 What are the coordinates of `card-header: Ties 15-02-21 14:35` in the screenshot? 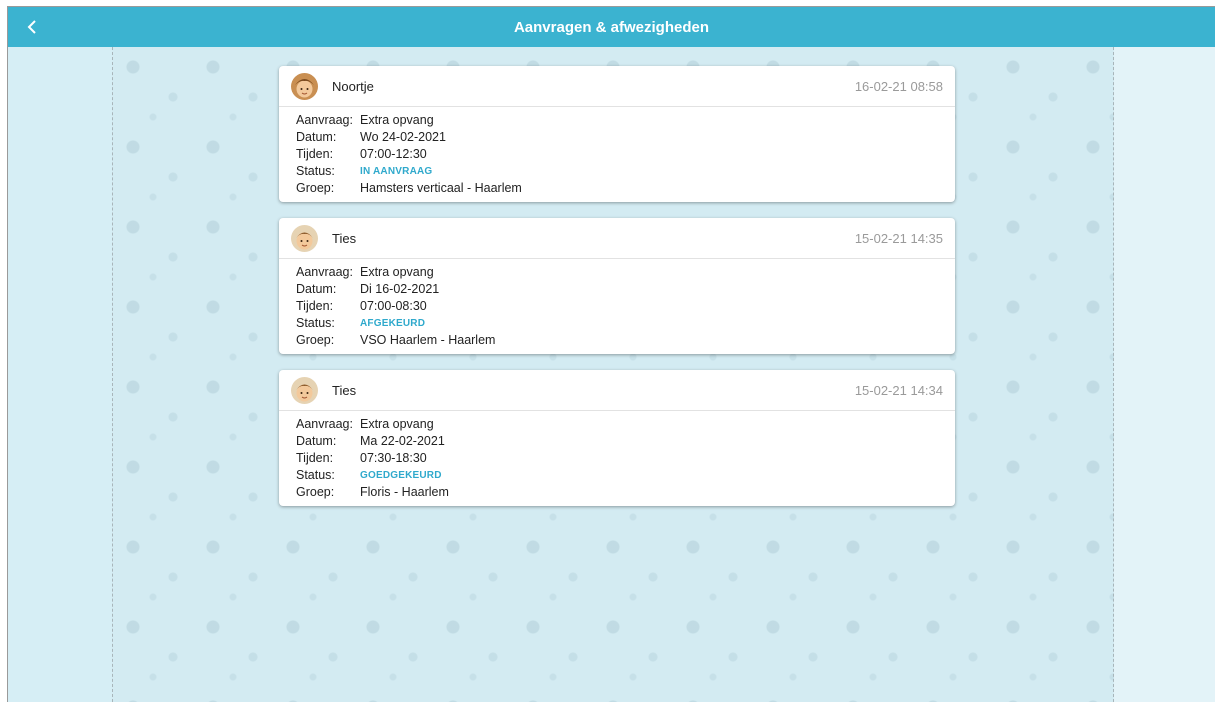 It's located at (617, 238).